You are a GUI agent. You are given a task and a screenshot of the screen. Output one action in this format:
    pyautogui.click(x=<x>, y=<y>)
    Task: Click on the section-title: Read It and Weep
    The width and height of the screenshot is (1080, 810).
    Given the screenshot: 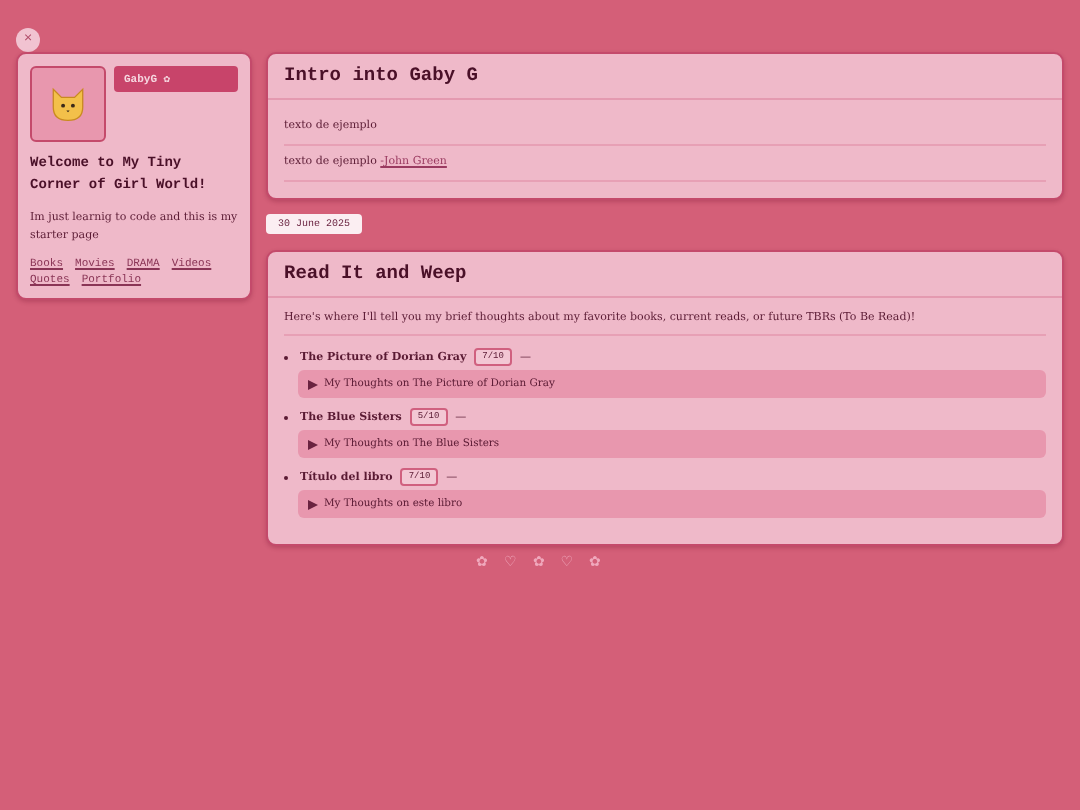 What is the action you would take?
    pyautogui.click(x=665, y=275)
    